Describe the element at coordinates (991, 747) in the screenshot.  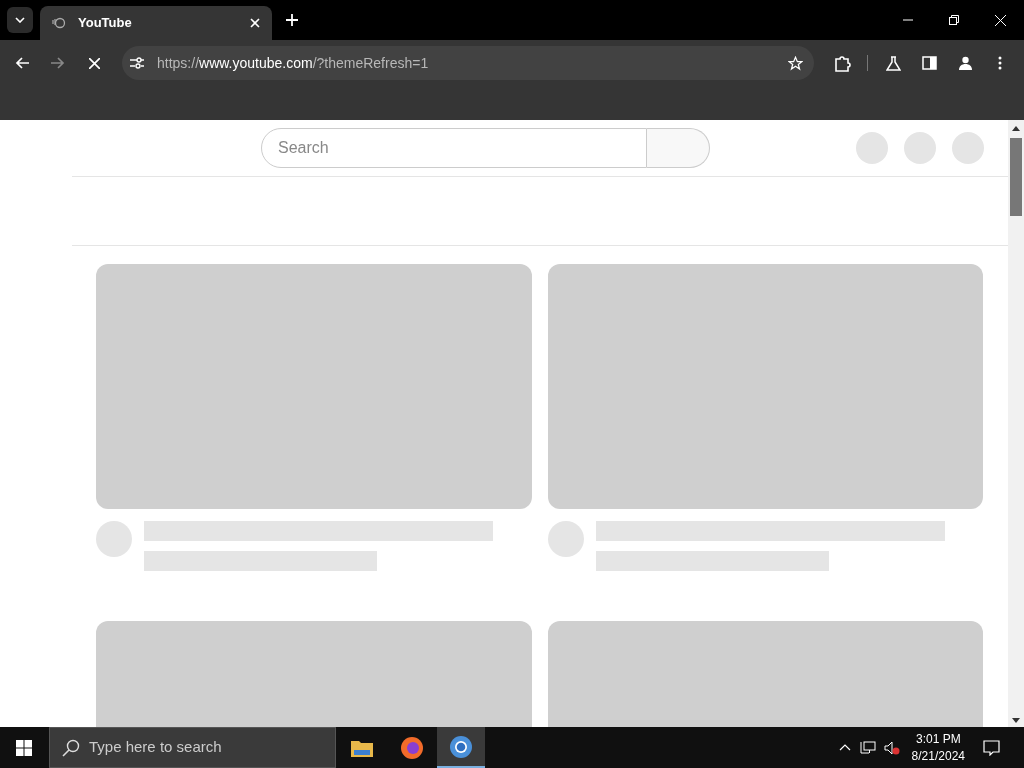
I see `notification-icon` at that location.